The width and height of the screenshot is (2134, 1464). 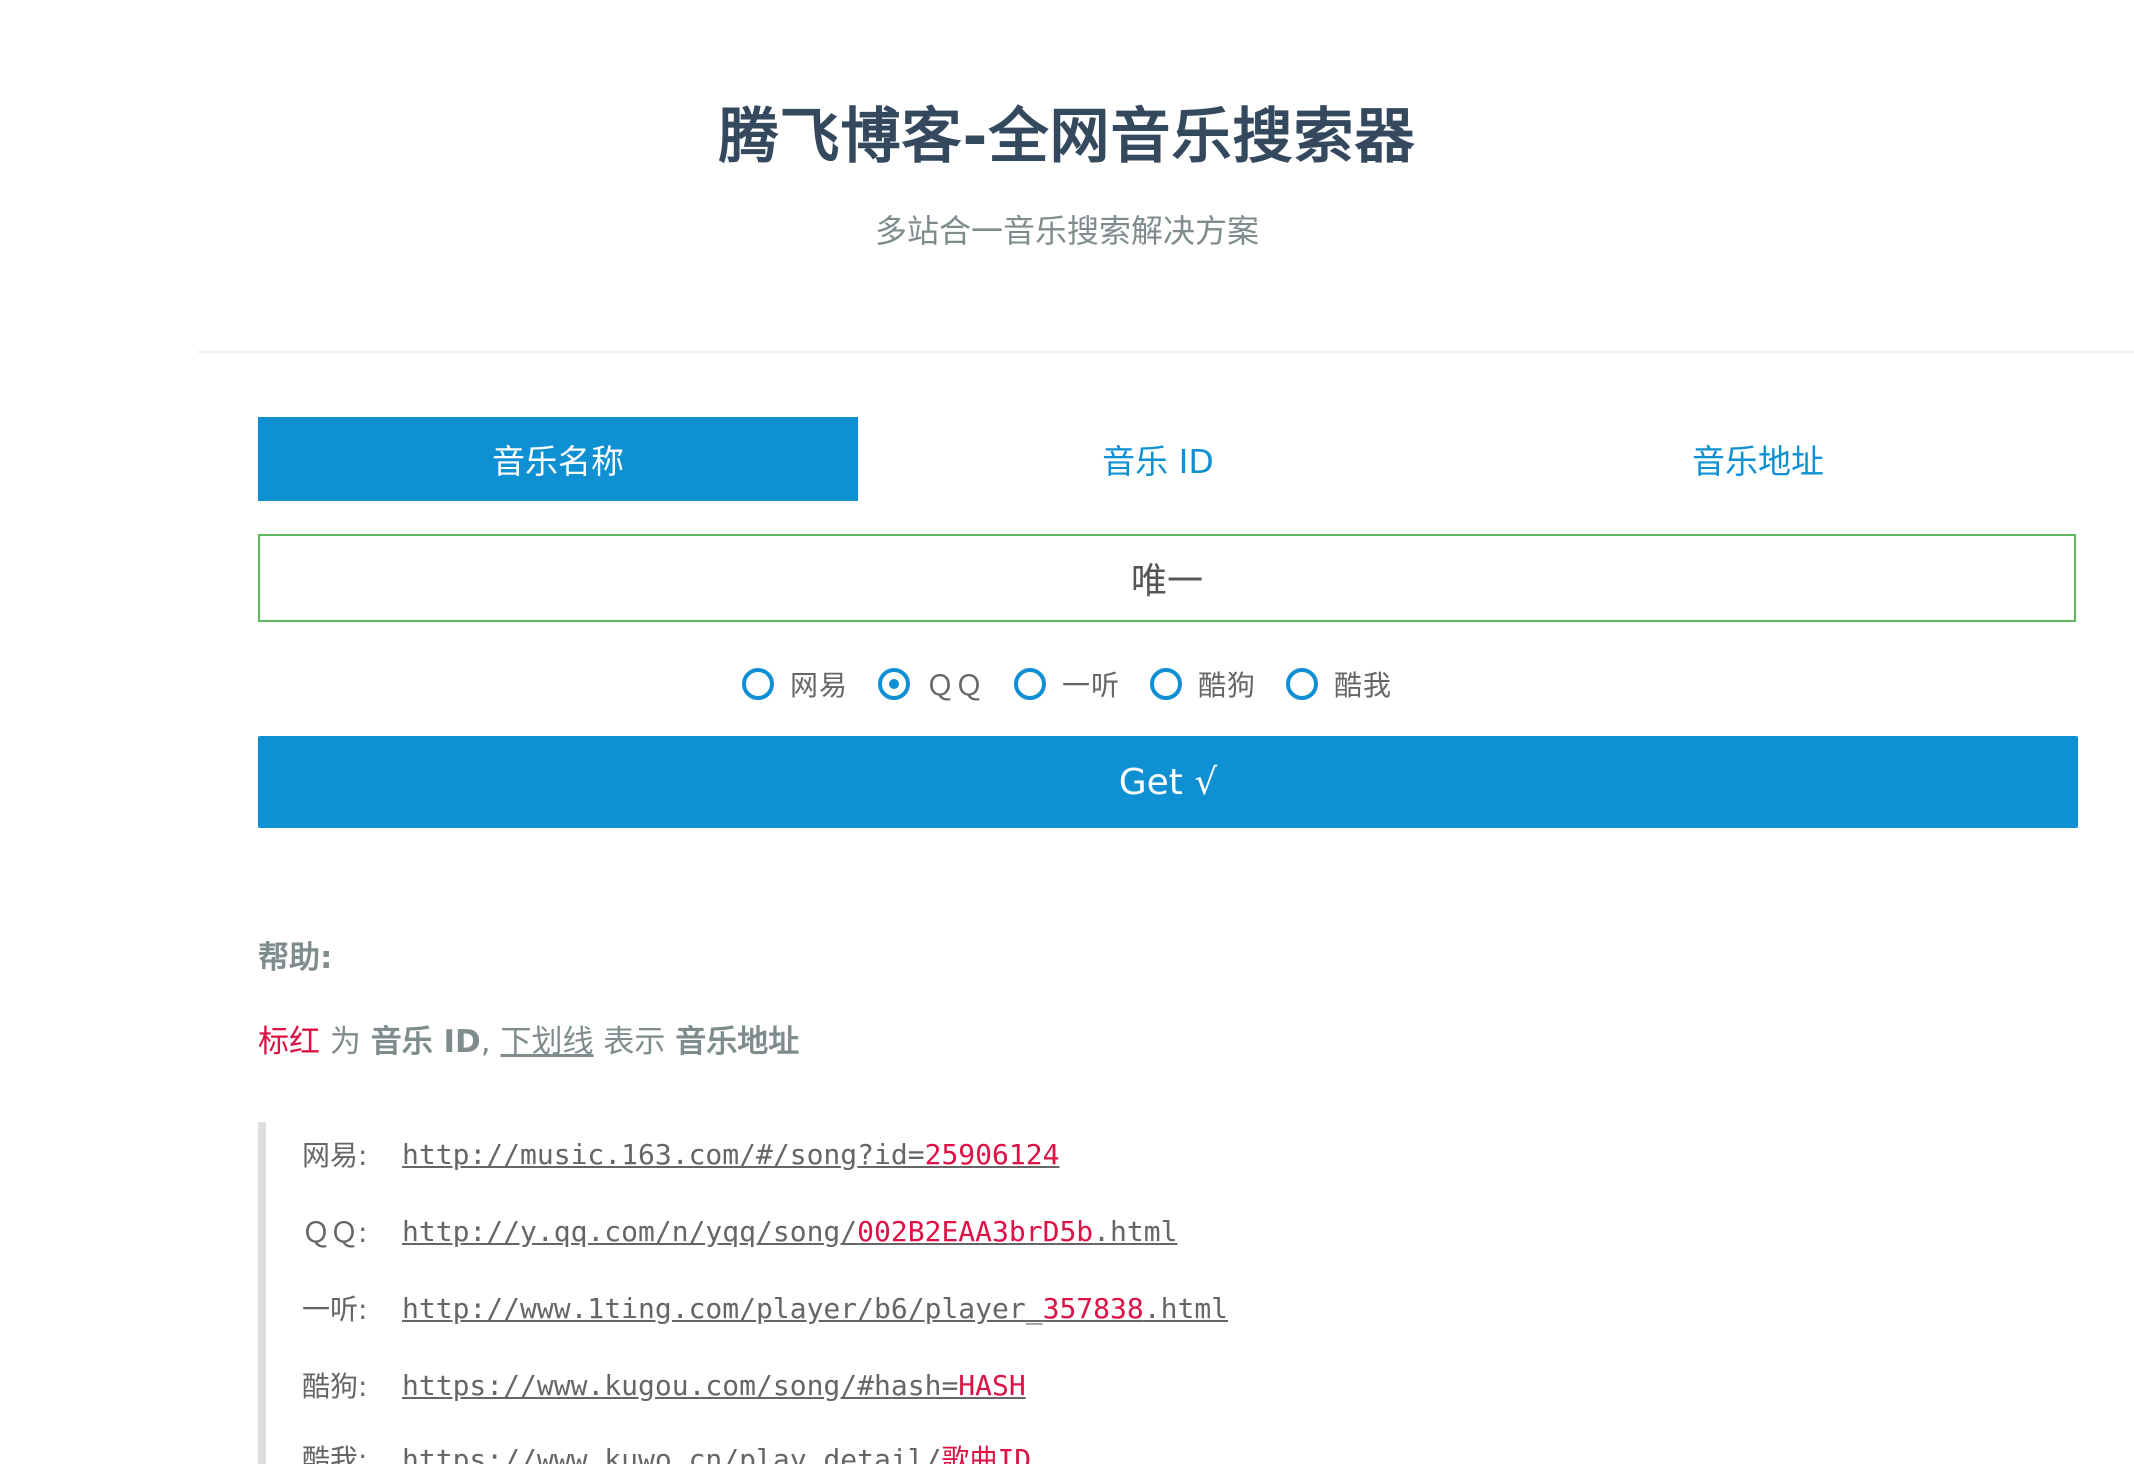 What do you see at coordinates (634, 1042) in the screenshot?
I see `legend-text-biaoshi: 表示` at bounding box center [634, 1042].